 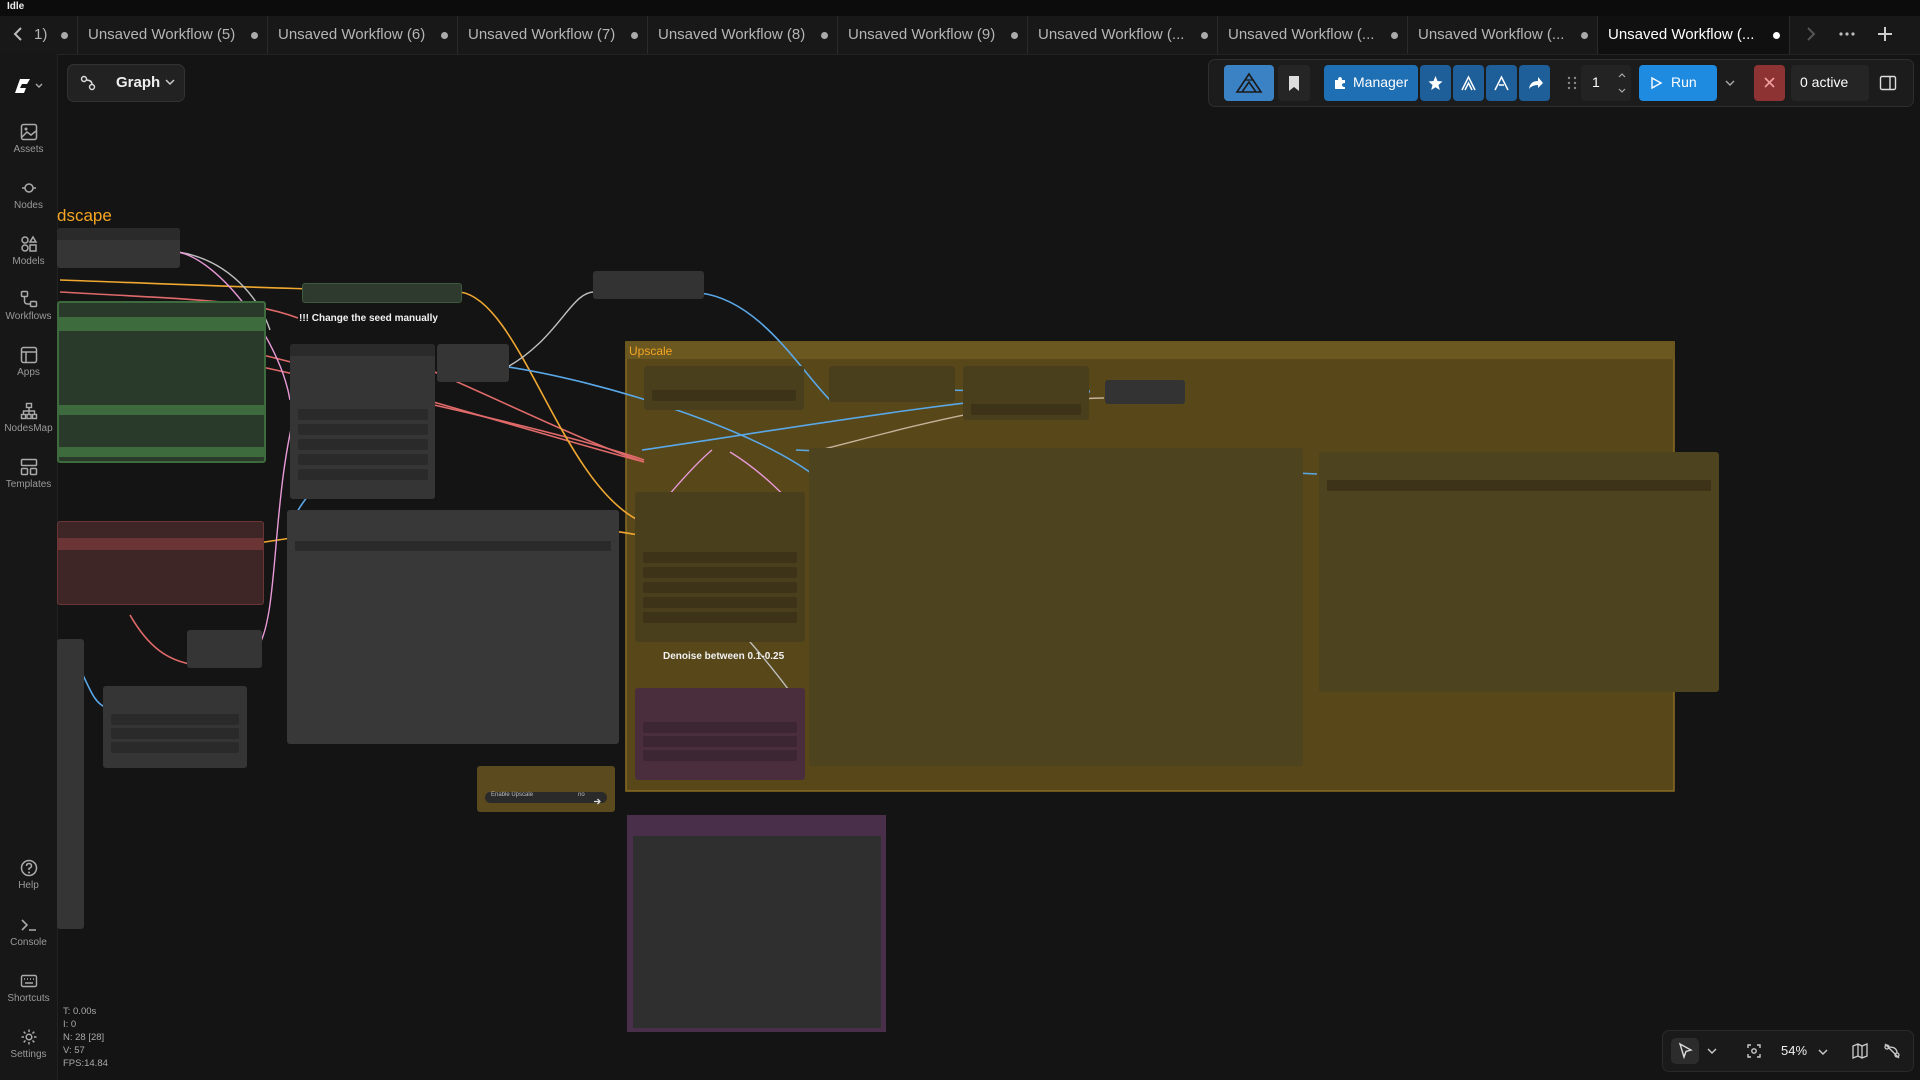 What do you see at coordinates (28, 925) in the screenshot?
I see `terminal-icon` at bounding box center [28, 925].